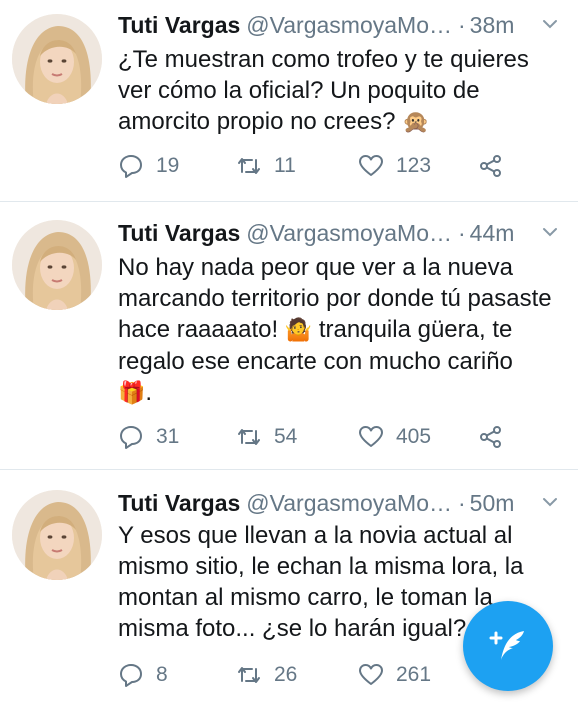 The image size is (578, 708). Describe the element at coordinates (318, 439) in the screenshot. I see `tweet-actions: 31 54 405` at that location.